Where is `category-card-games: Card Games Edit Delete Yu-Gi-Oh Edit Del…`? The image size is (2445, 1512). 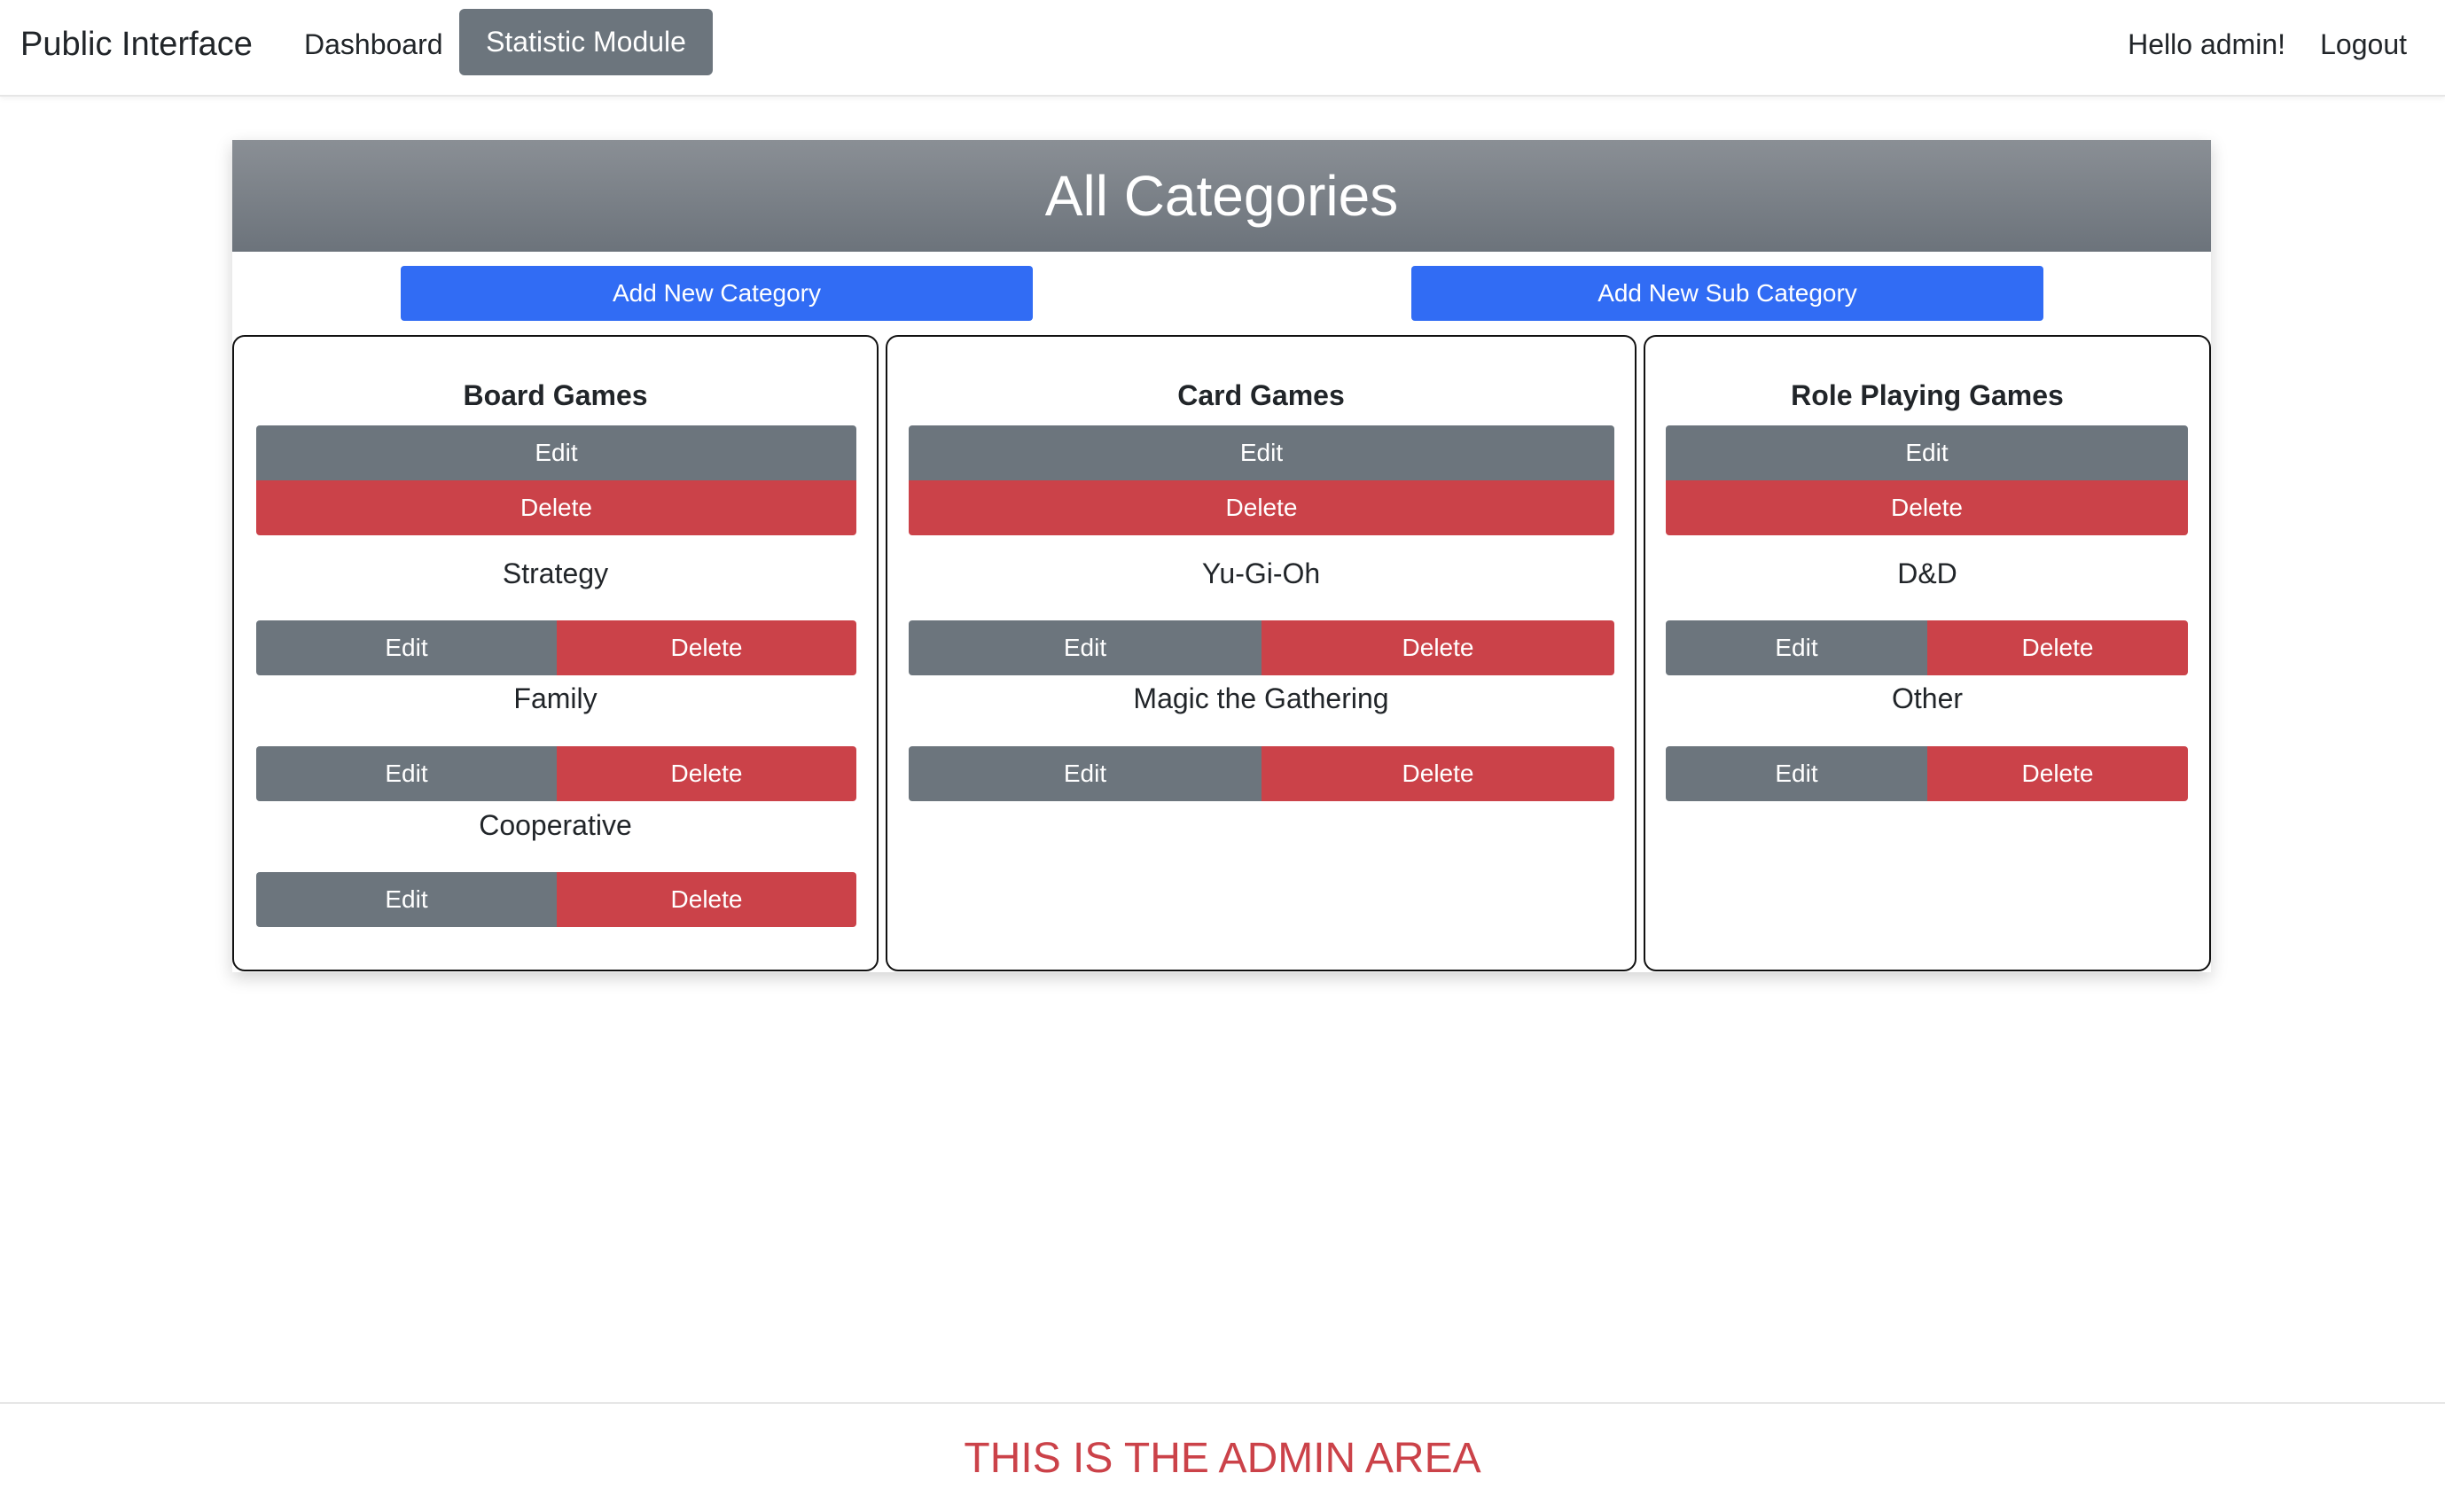
category-card-games: Card Games Edit Delete Yu-Gi-Oh Edit Del… is located at coordinates (1261, 653).